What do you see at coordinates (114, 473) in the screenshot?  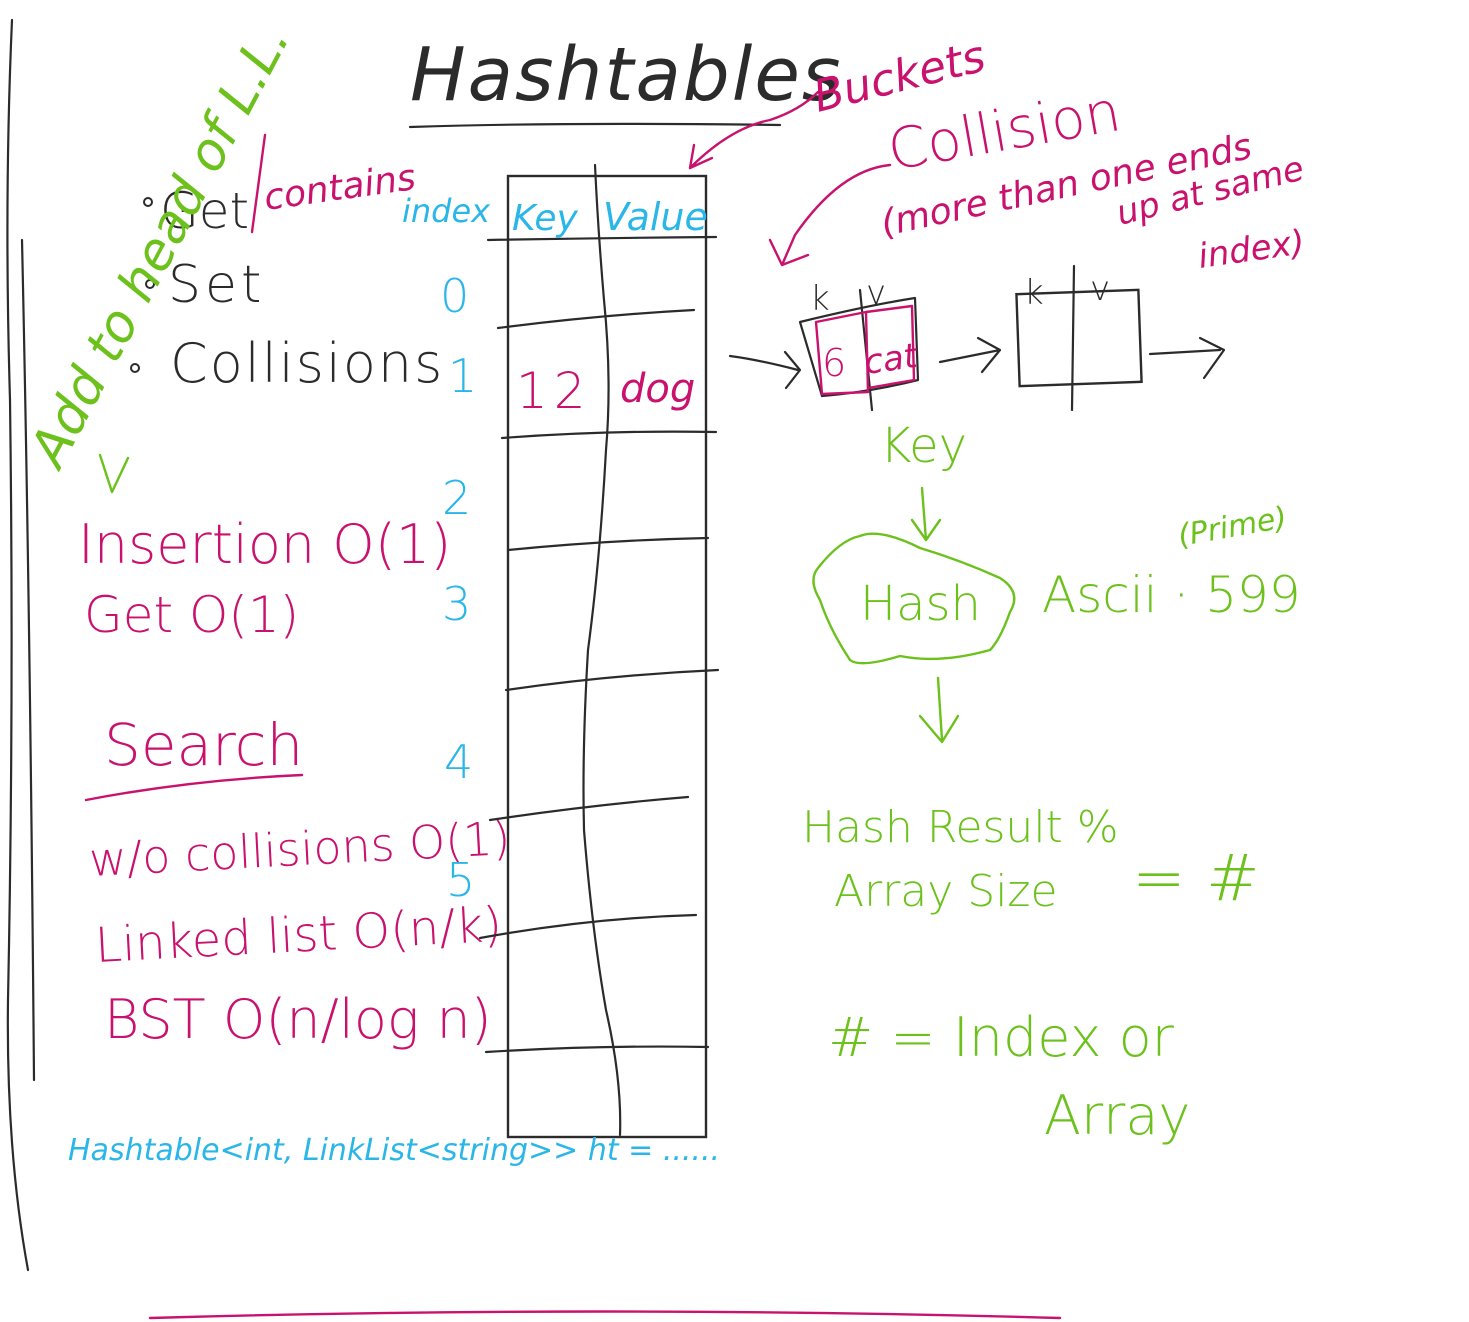 I see `side-note-arrow` at bounding box center [114, 473].